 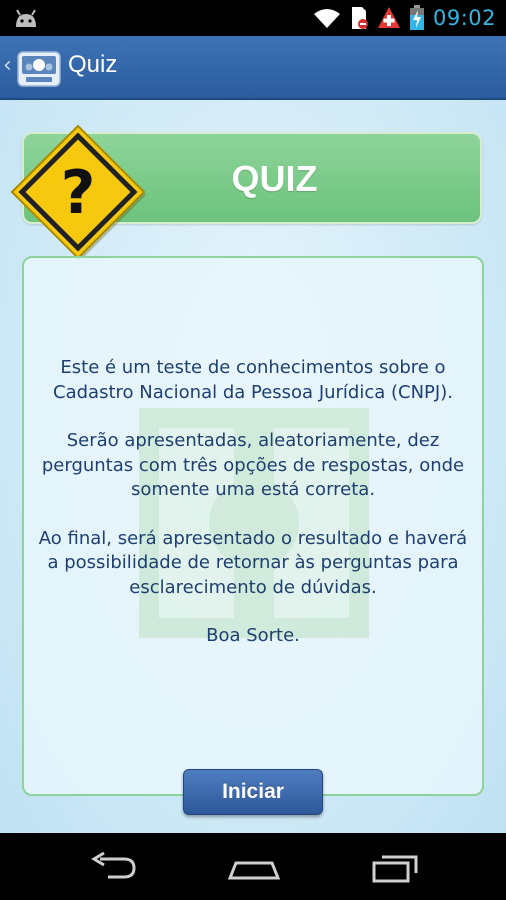 I want to click on recent-apps-icon, so click(x=396, y=867).